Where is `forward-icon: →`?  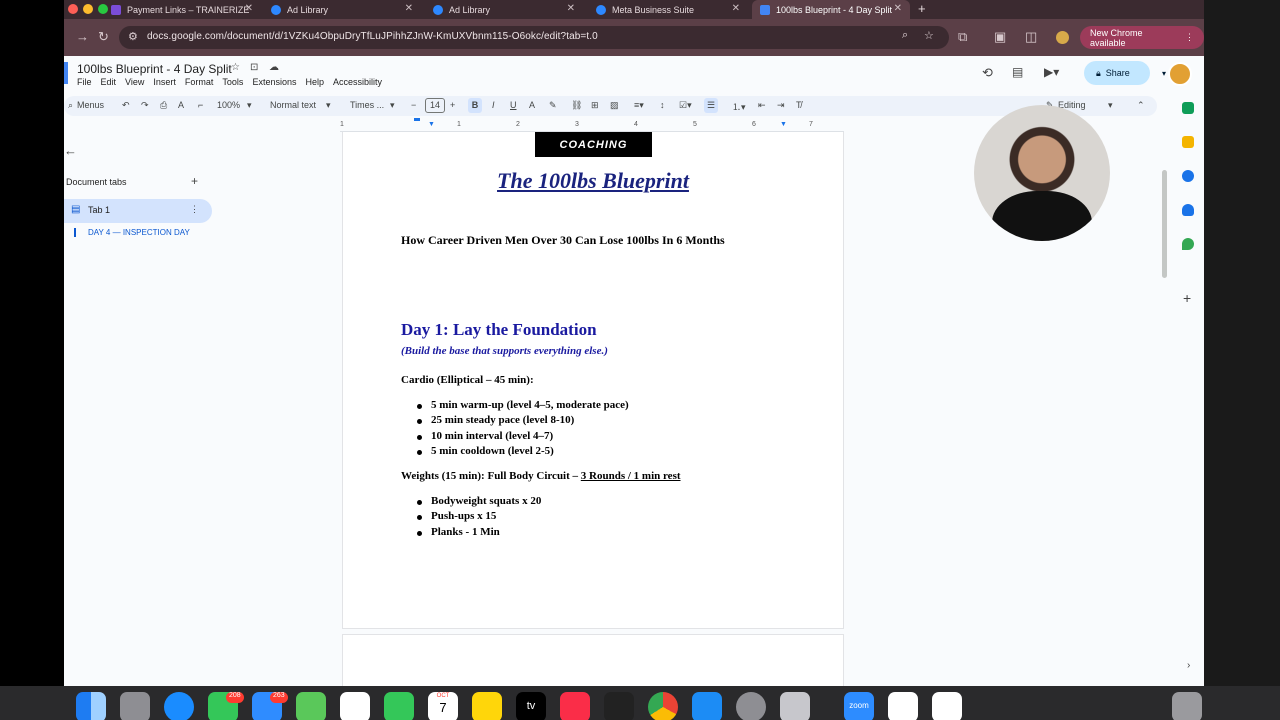 forward-icon: → is located at coordinates (82, 36).